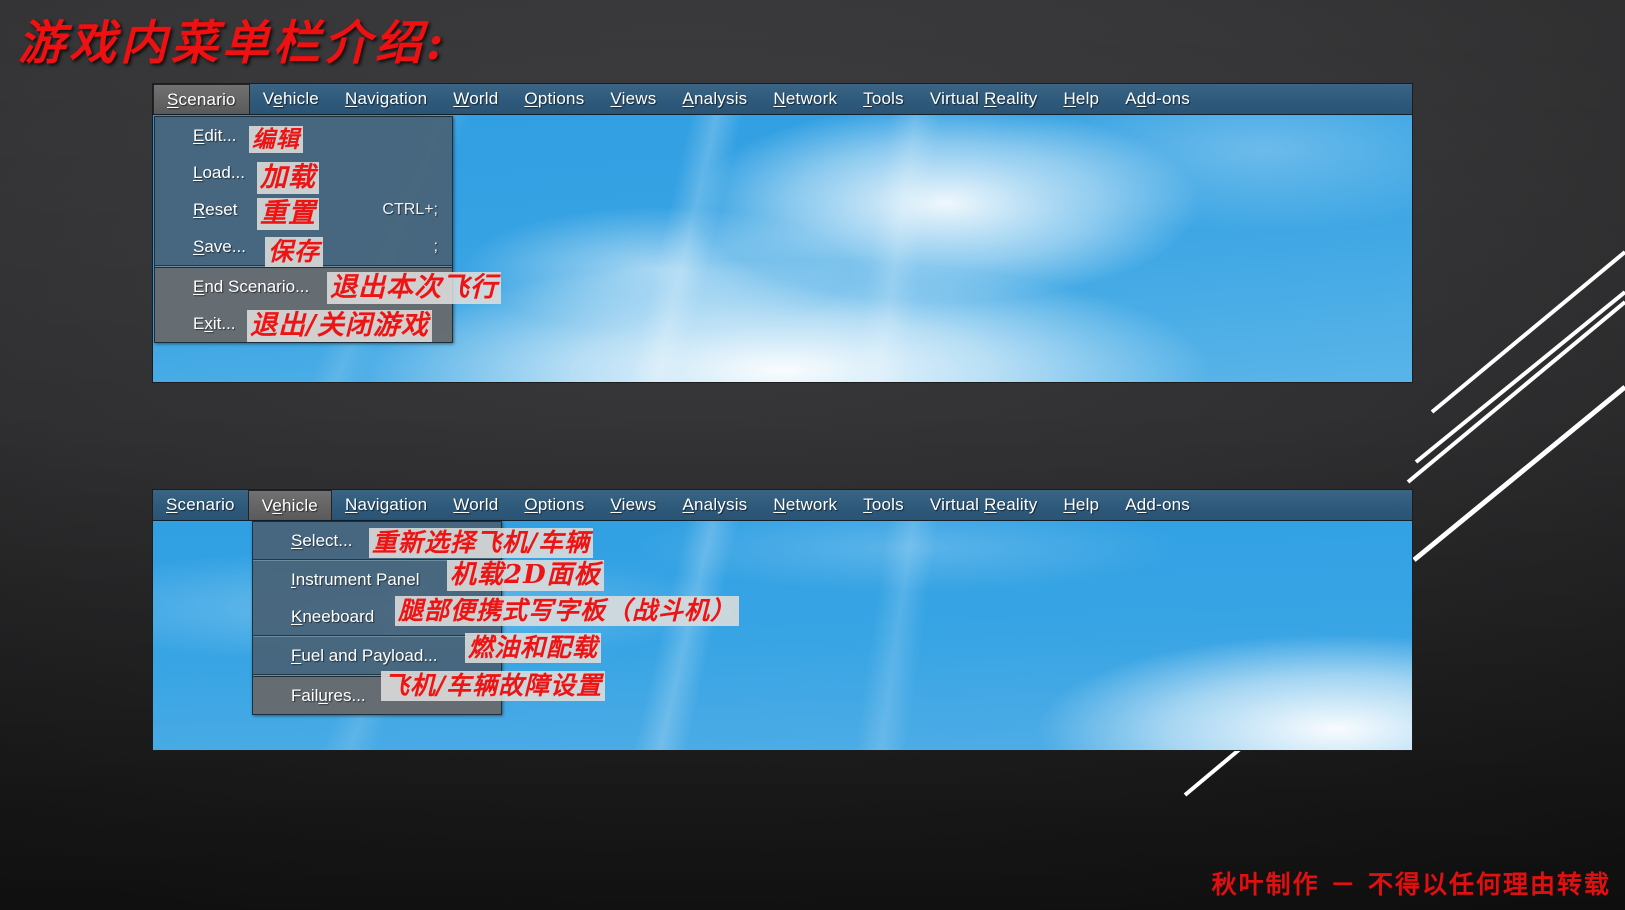  I want to click on annotation-exit: 退出/关闭游戏, so click(339, 326).